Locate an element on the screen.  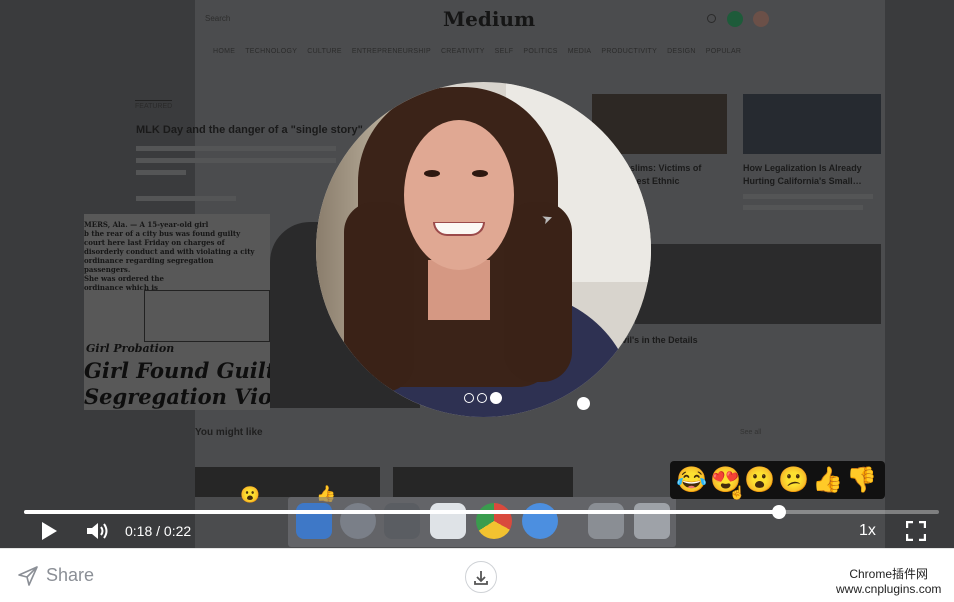
chrome-icon is located at coordinates (494, 521).